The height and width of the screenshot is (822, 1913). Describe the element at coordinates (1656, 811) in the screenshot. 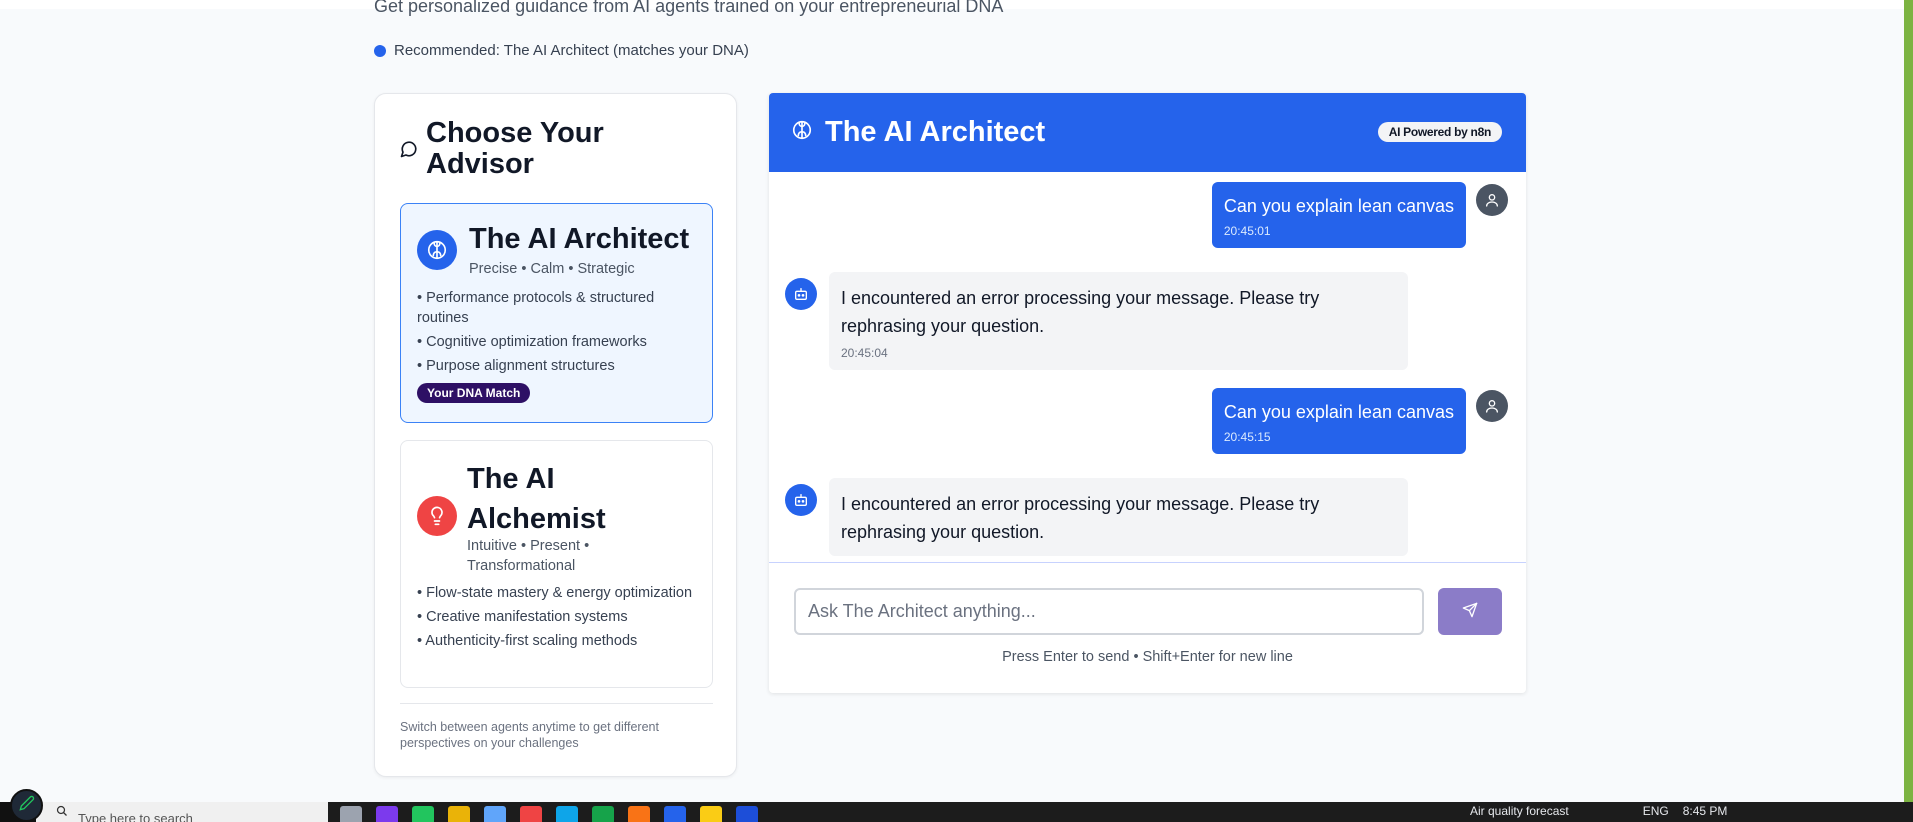

I see `language-indicator: ENG` at that location.